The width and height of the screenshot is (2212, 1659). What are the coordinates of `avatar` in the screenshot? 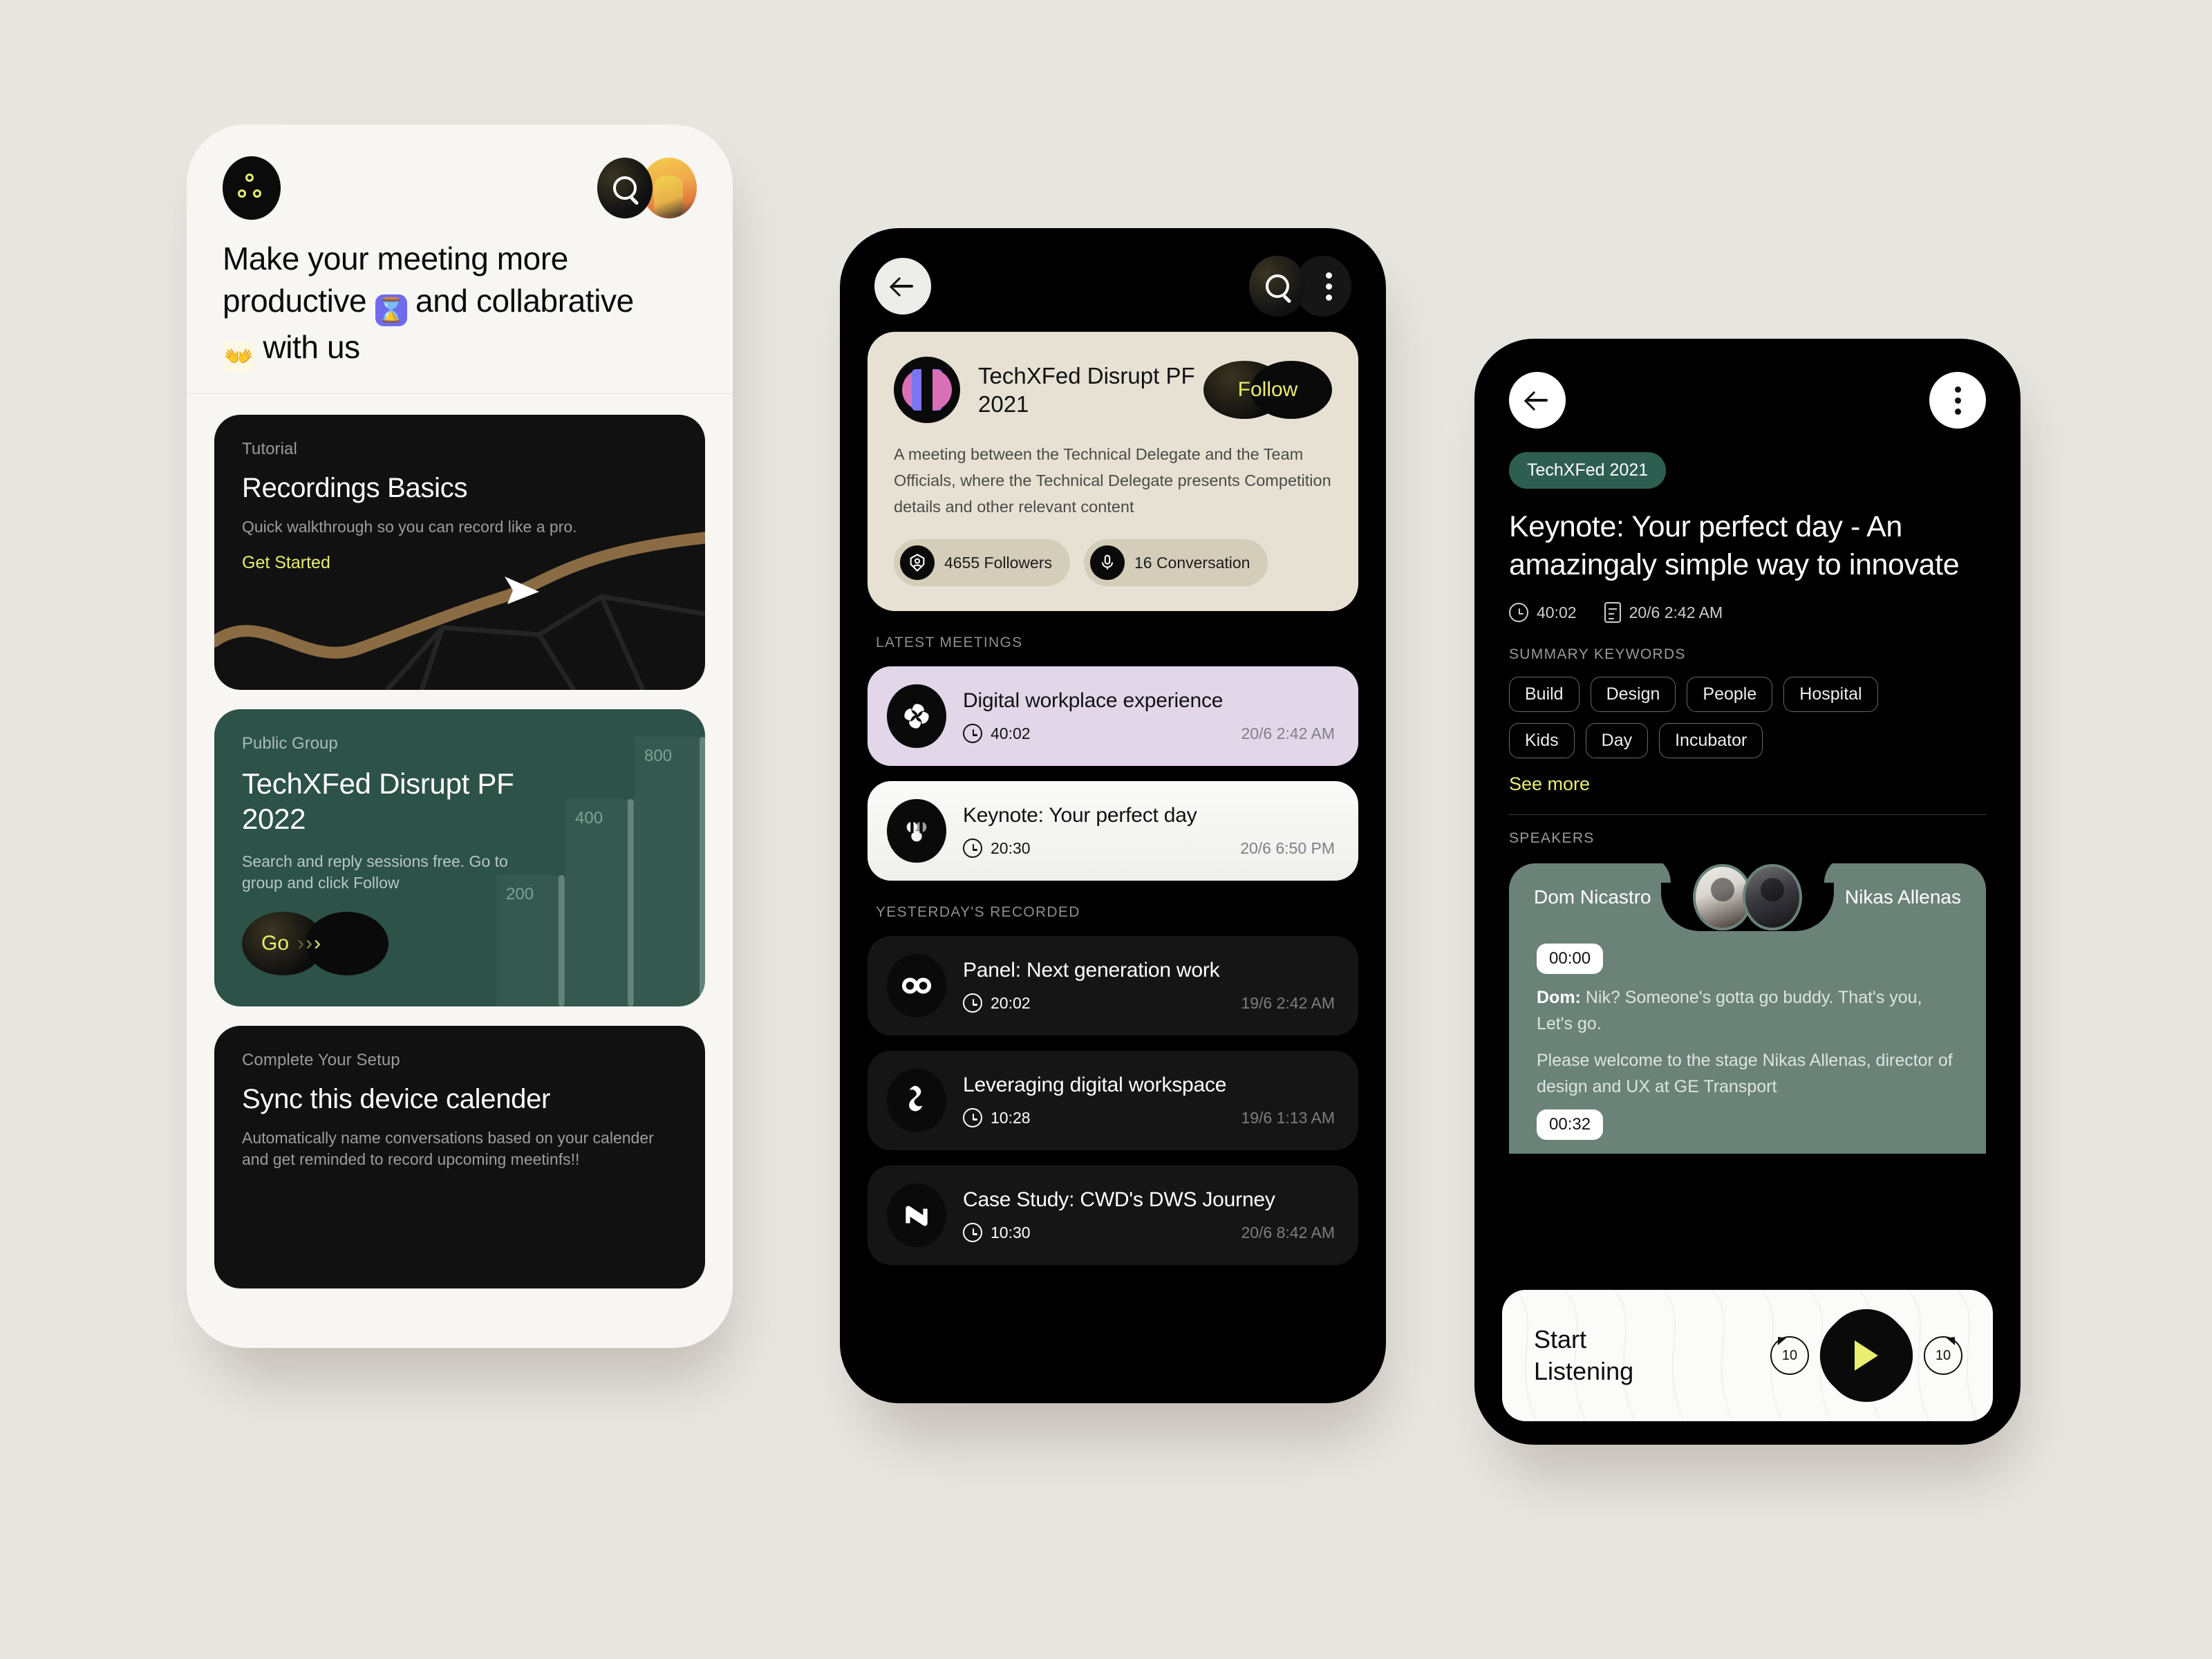 It's located at (1773, 897).